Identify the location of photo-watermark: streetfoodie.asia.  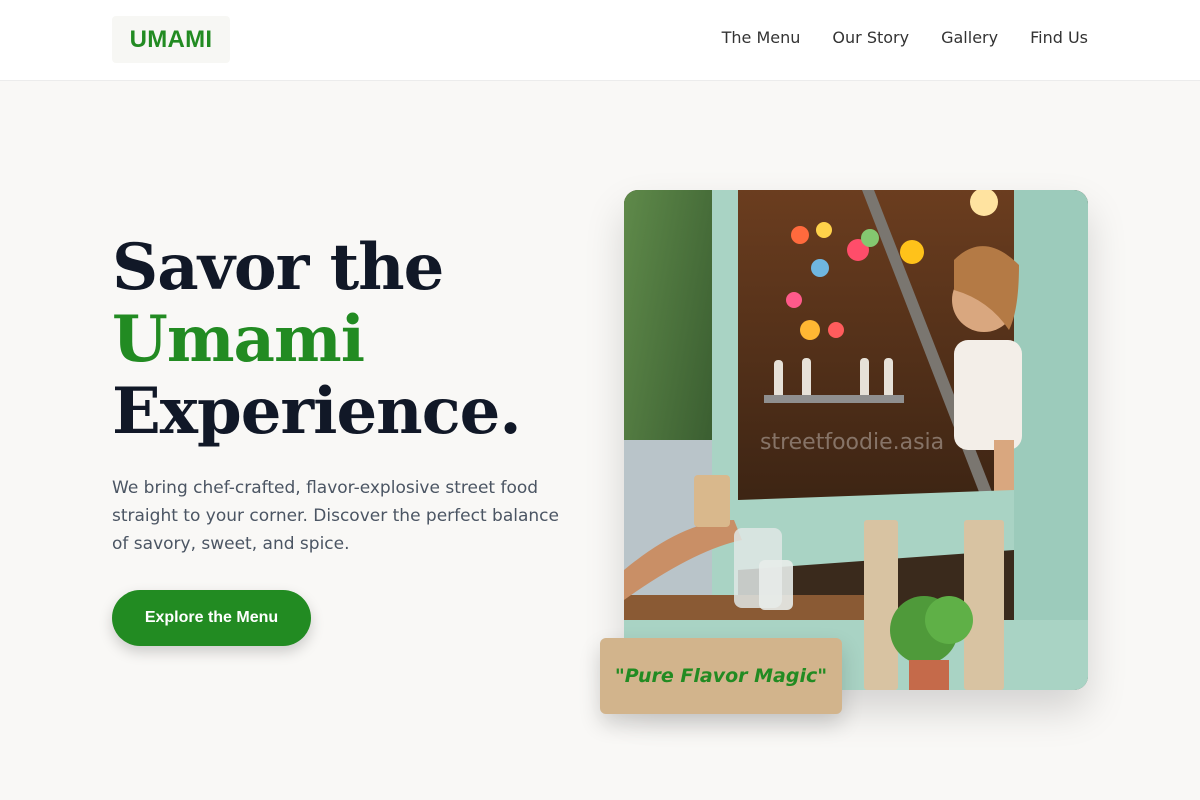
(852, 442).